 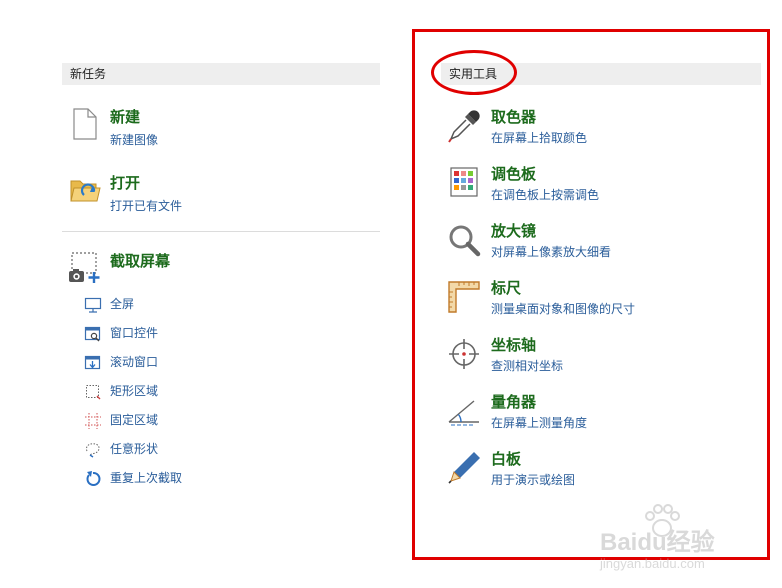 What do you see at coordinates (184, 392) in the screenshot?
I see `capture-rectangle-region: 矩形区域` at bounding box center [184, 392].